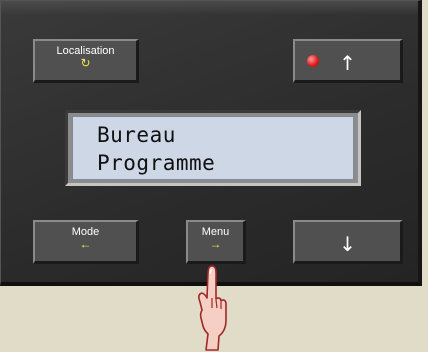 The height and width of the screenshot is (352, 428). I want to click on arrow-down-icon: ↓, so click(347, 244).